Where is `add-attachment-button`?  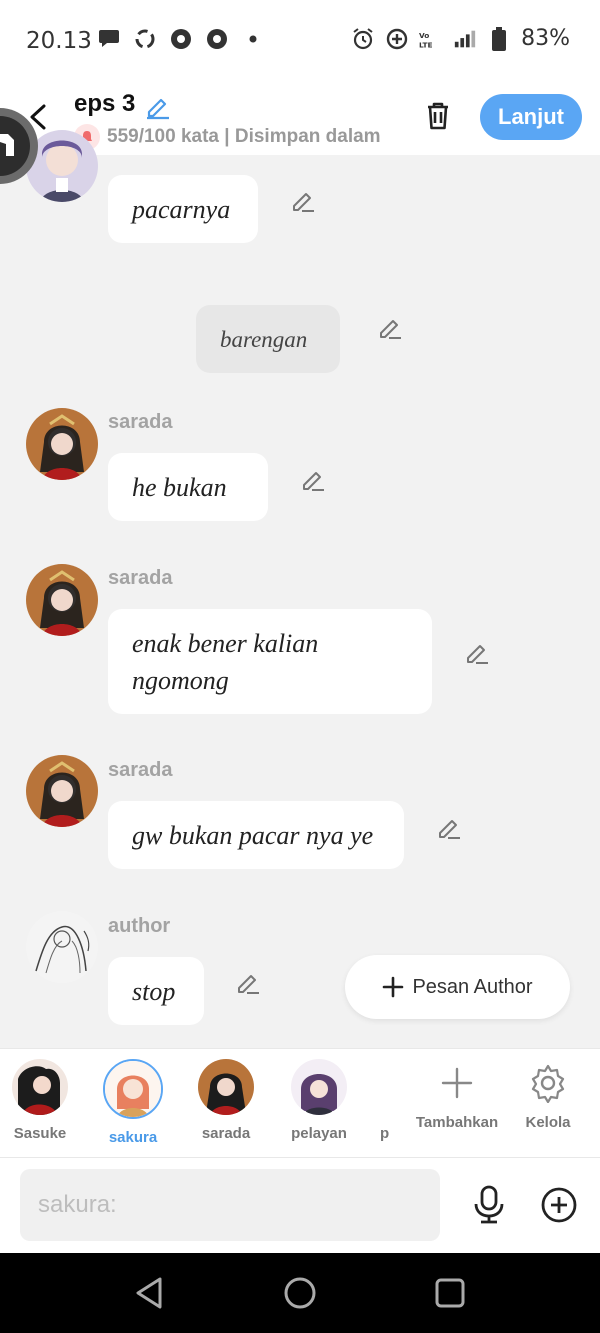 add-attachment-button is located at coordinates (559, 1205).